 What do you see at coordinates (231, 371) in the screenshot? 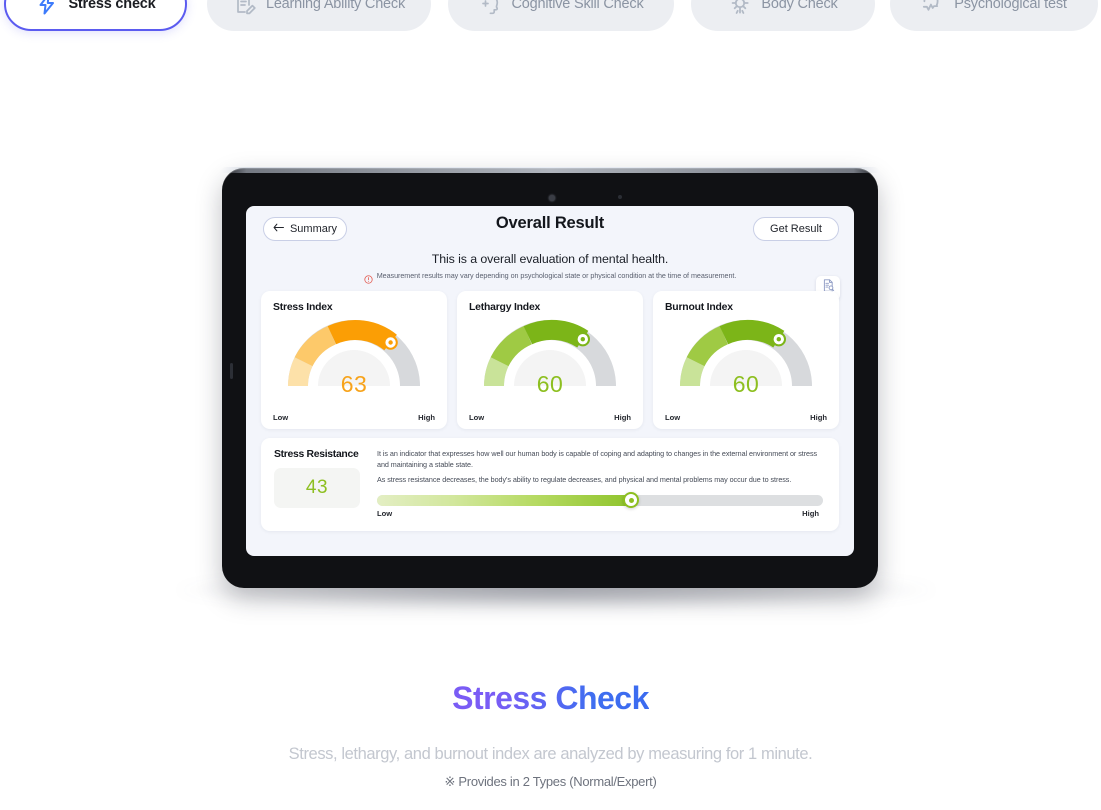
I see `tablet-side-button` at bounding box center [231, 371].